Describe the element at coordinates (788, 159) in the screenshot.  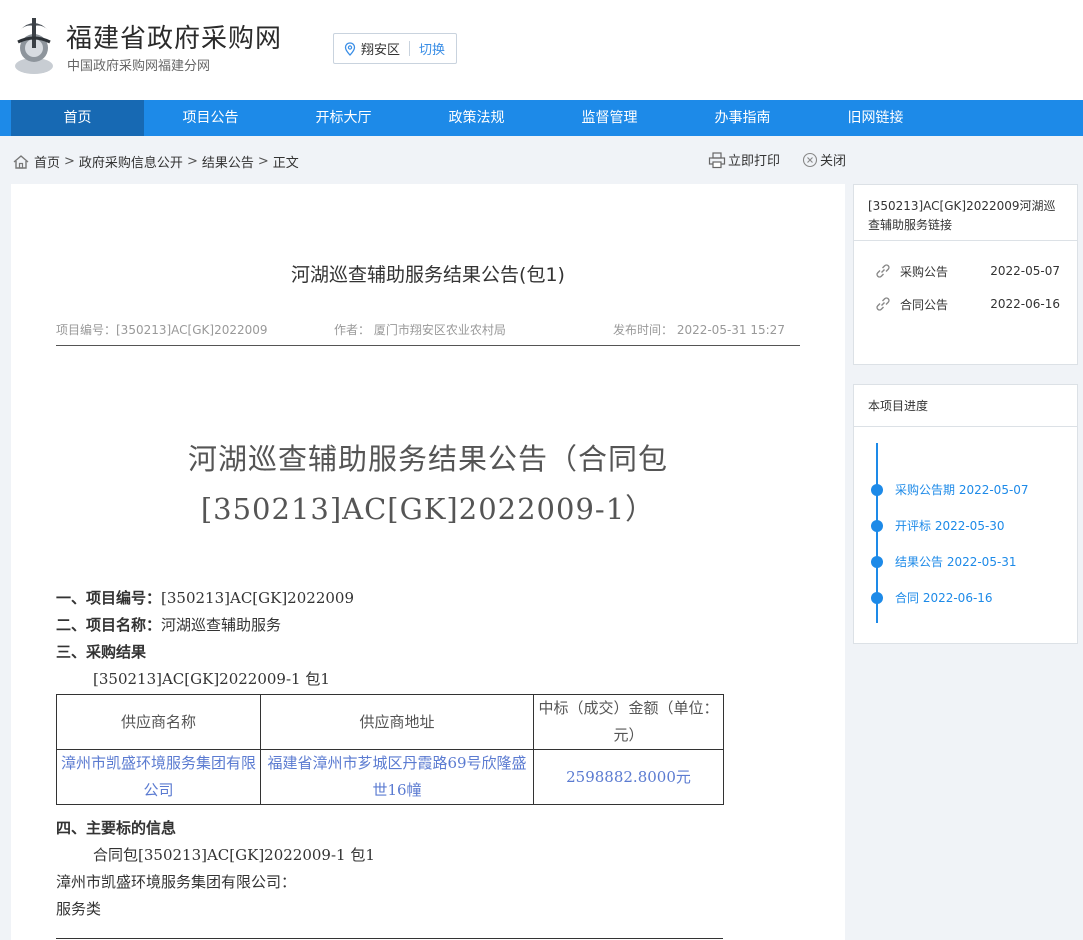
I see `page-tools: 立即打印 关闭` at that location.